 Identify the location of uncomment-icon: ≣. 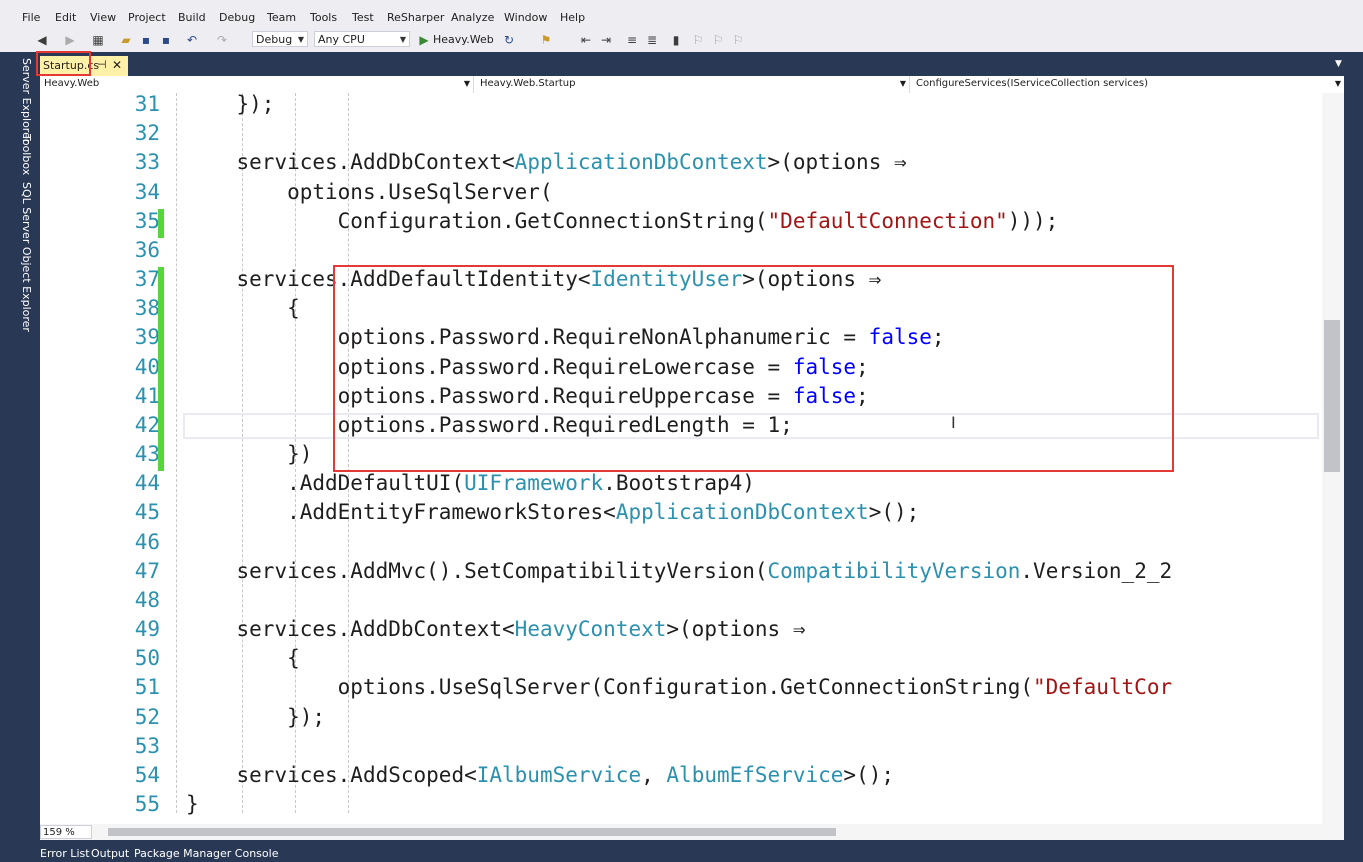
(652, 40).